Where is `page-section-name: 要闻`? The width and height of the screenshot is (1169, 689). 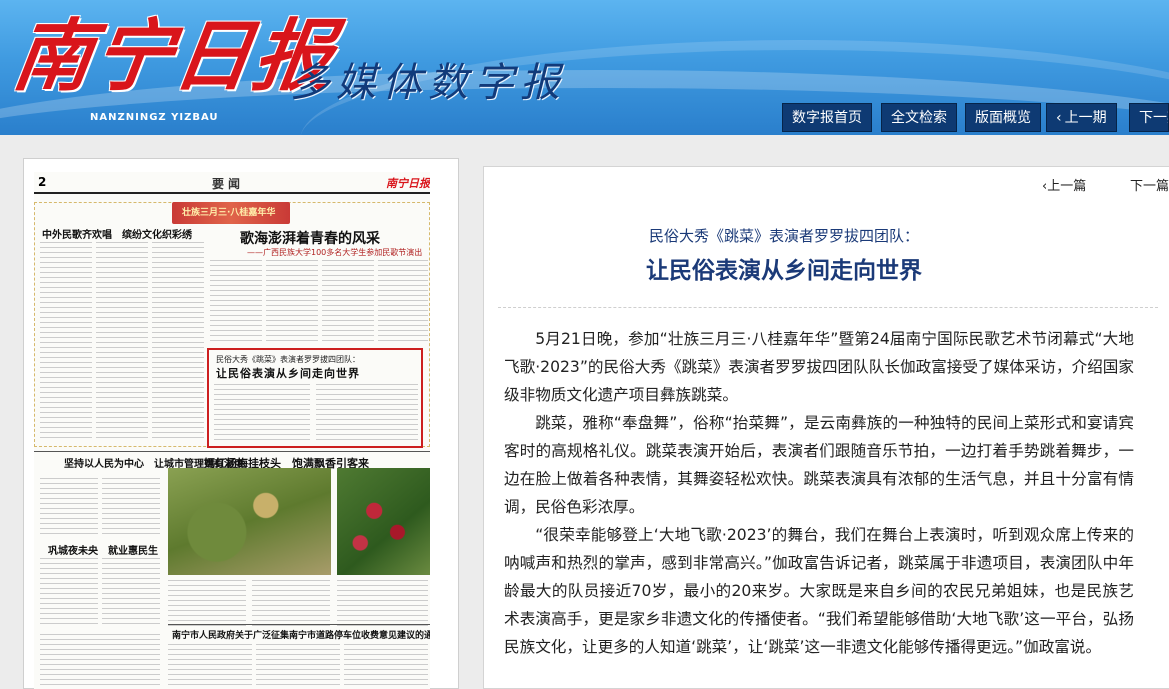
page-section-name: 要闻 is located at coordinates (228, 184).